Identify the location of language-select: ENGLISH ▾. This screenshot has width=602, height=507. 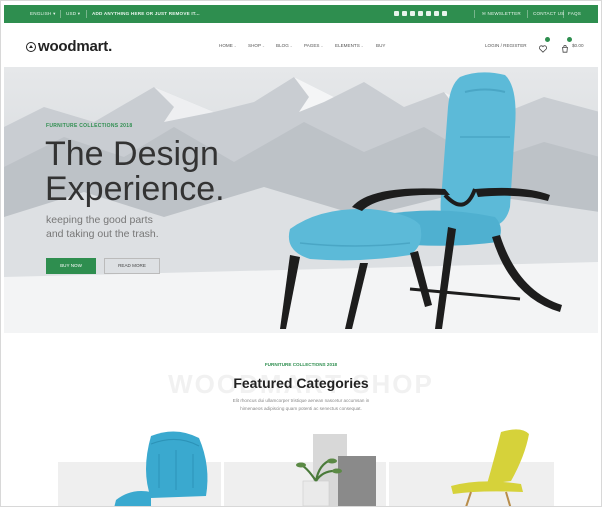
(43, 14).